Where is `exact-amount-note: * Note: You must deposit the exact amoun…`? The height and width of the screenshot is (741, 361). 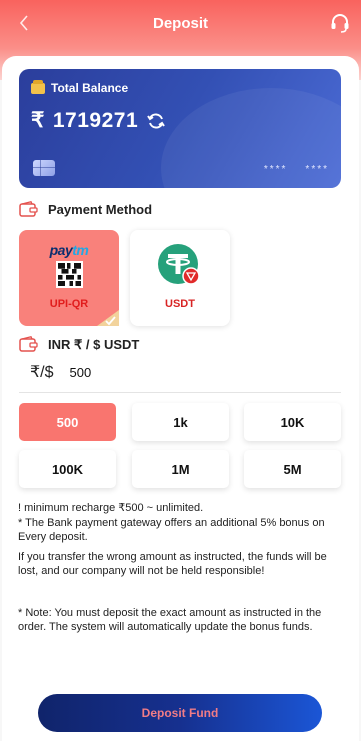
exact-amount-note: * Note: You must deposit the exact amoun… is located at coordinates (170, 620).